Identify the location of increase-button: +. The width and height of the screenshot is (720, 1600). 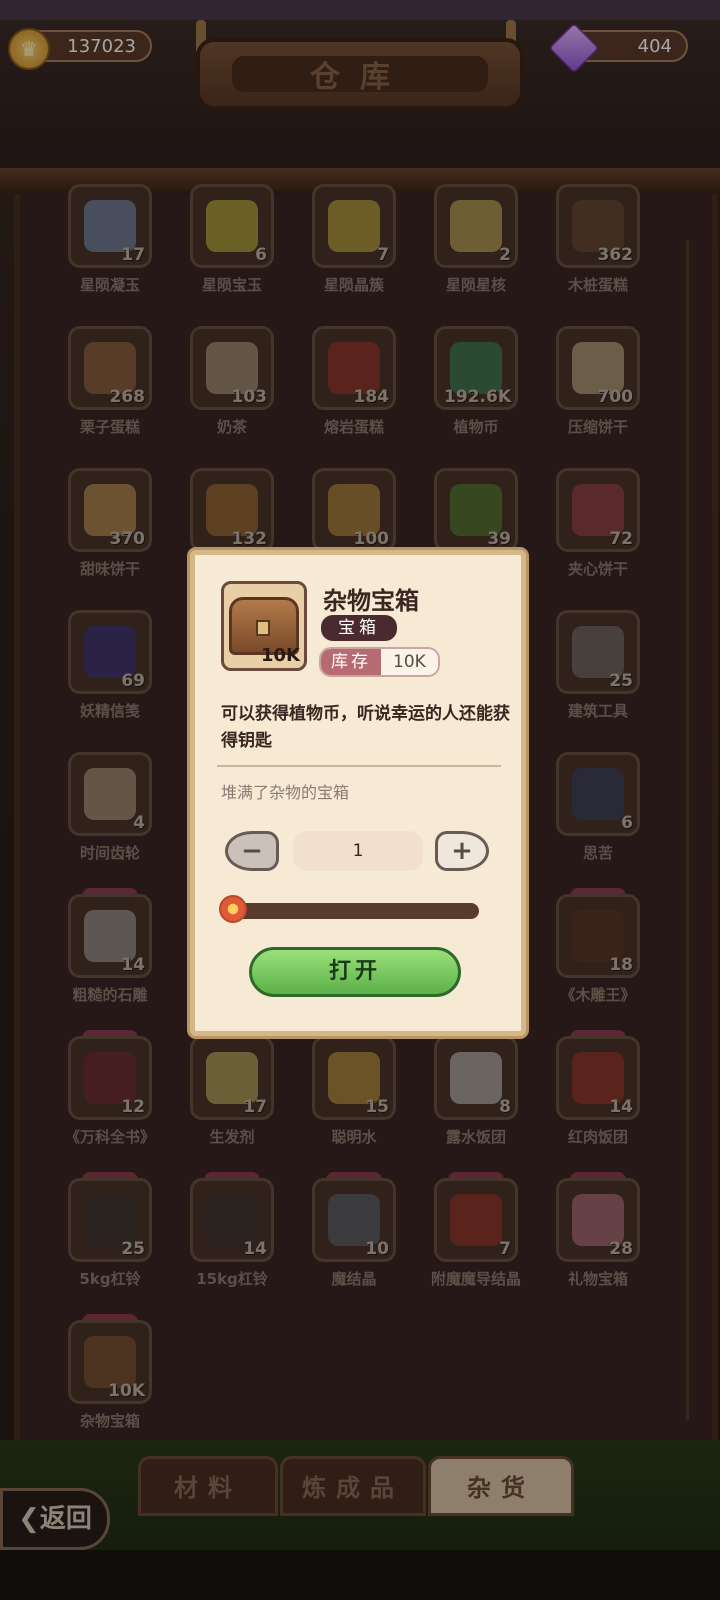
(462, 851).